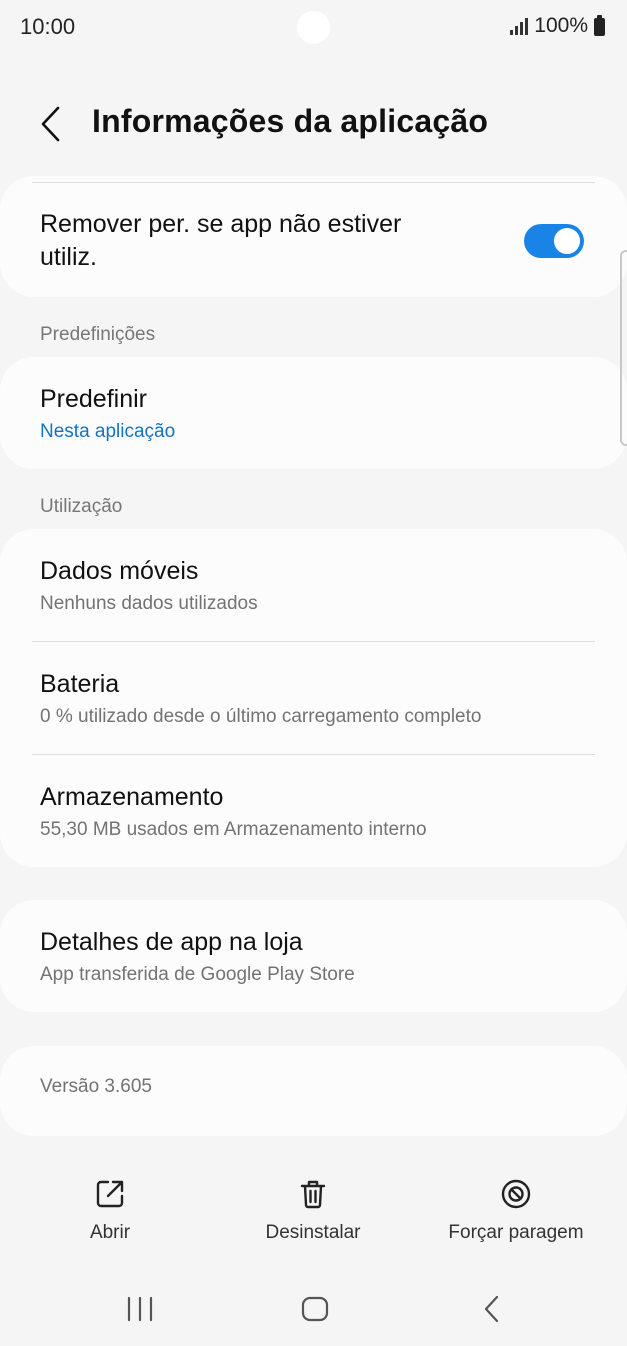 This screenshot has height=1346, width=627. What do you see at coordinates (132, 797) in the screenshot?
I see `usage-item-title: Armazenamento` at bounding box center [132, 797].